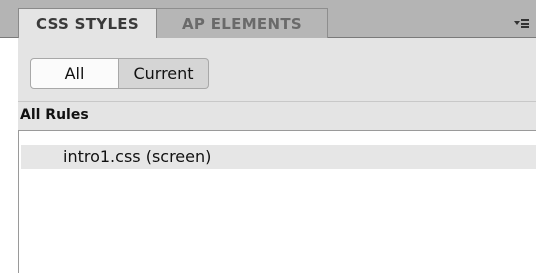 This screenshot has width=536, height=273. Describe the element at coordinates (525, 23) in the screenshot. I see `menu-lines-icon` at that location.